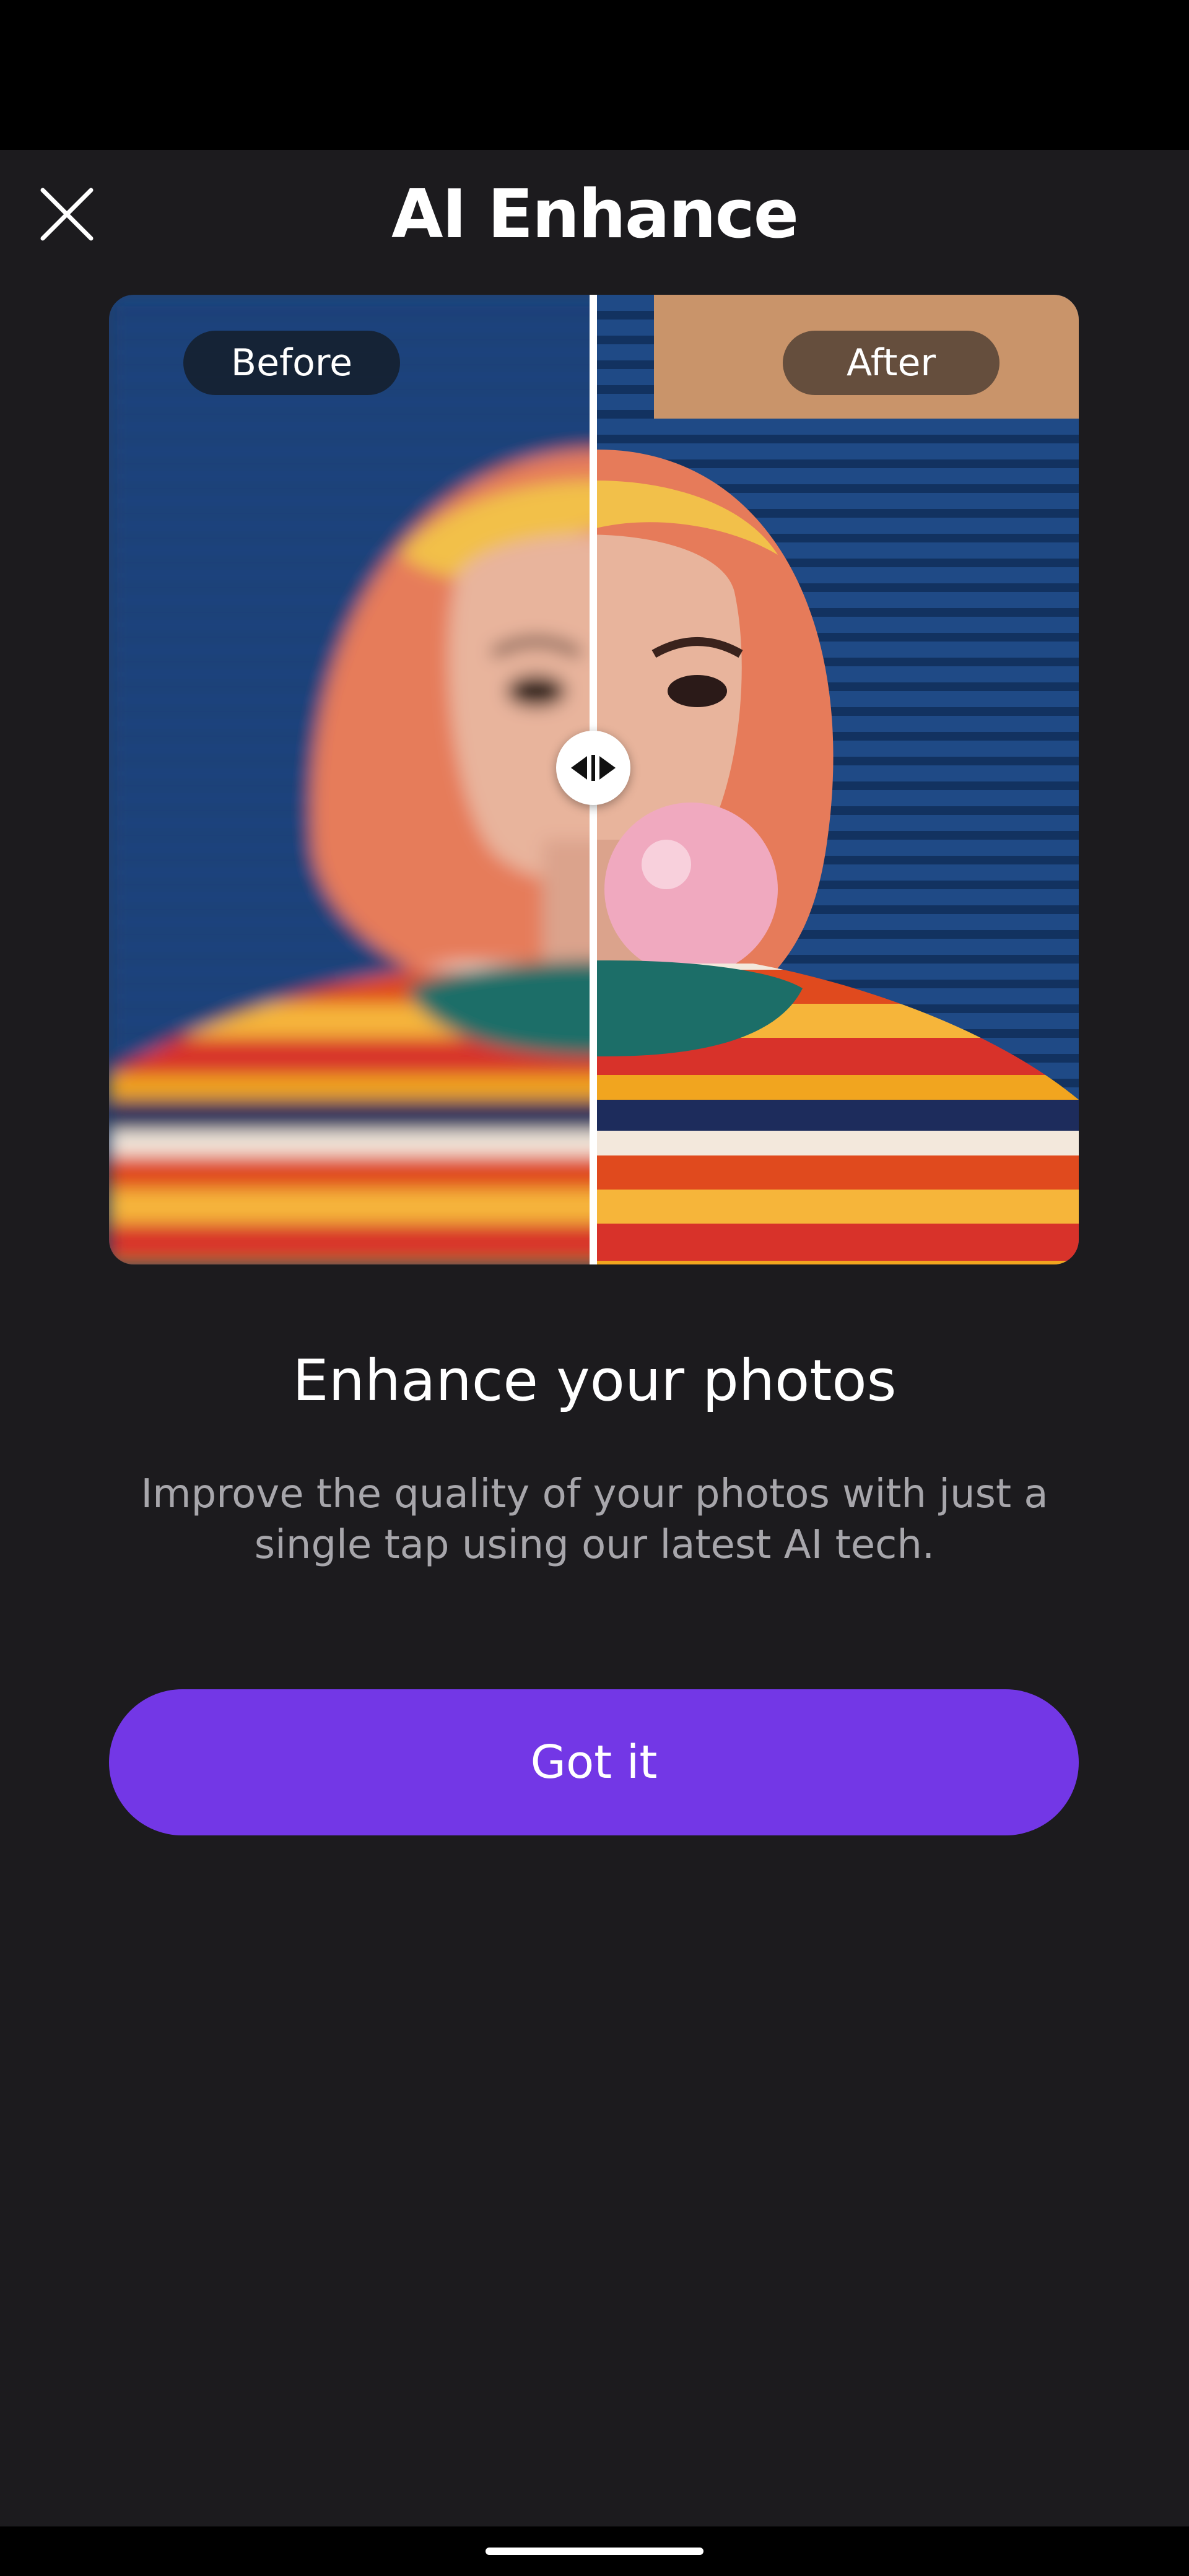 The image size is (1189, 2576). Describe the element at coordinates (594, 75) in the screenshot. I see `status-bar` at that location.